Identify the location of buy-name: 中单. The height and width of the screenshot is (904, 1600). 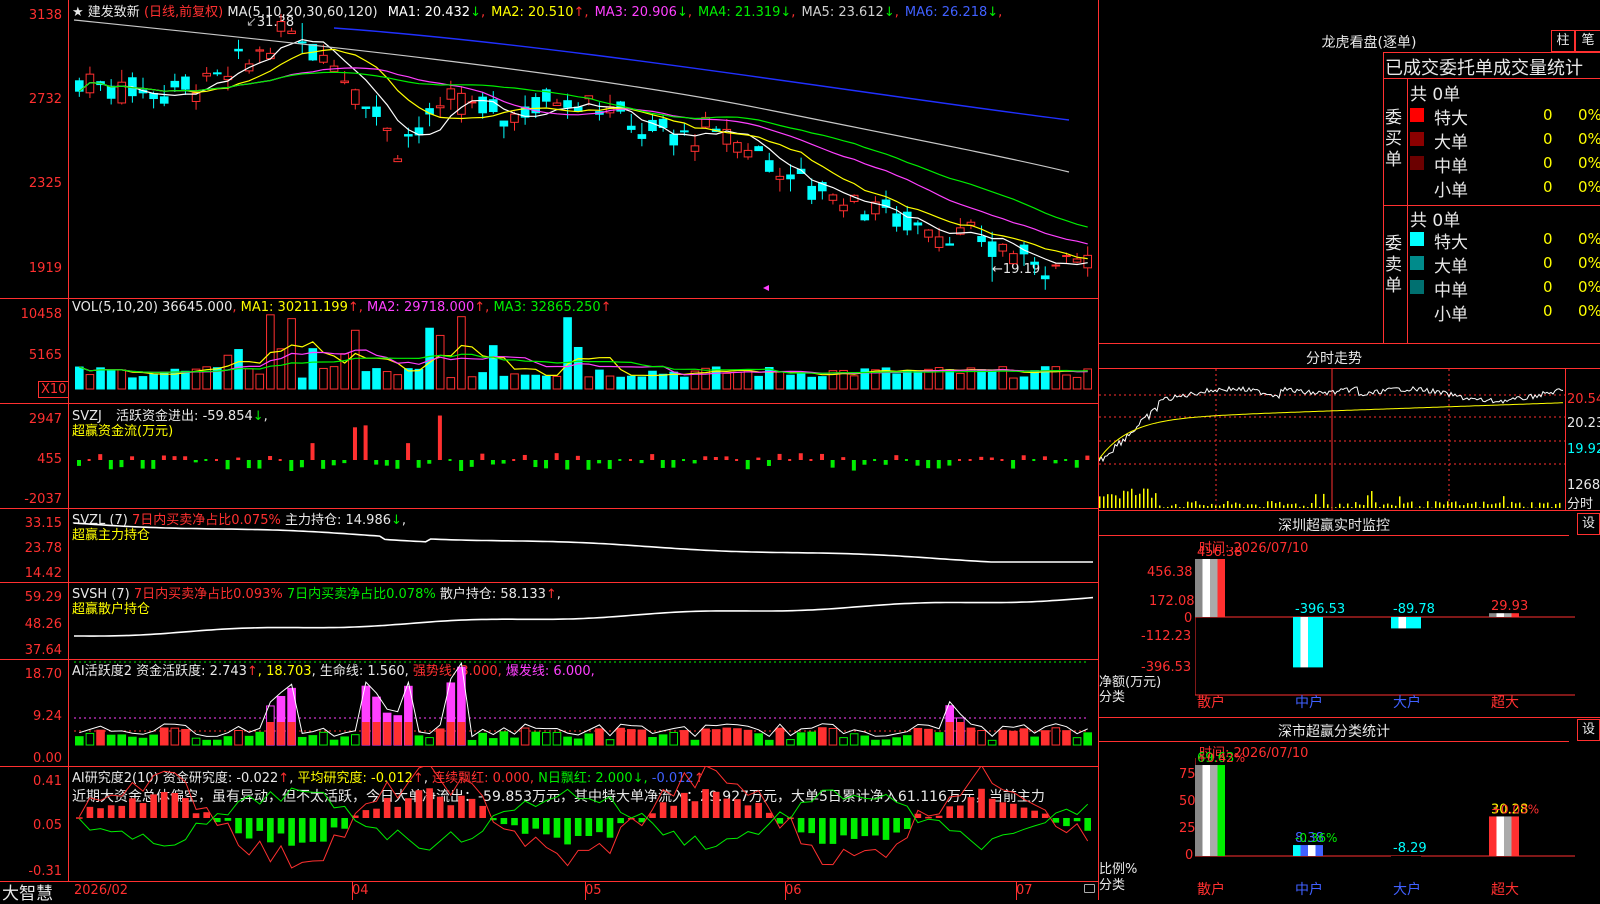
(1451, 164).